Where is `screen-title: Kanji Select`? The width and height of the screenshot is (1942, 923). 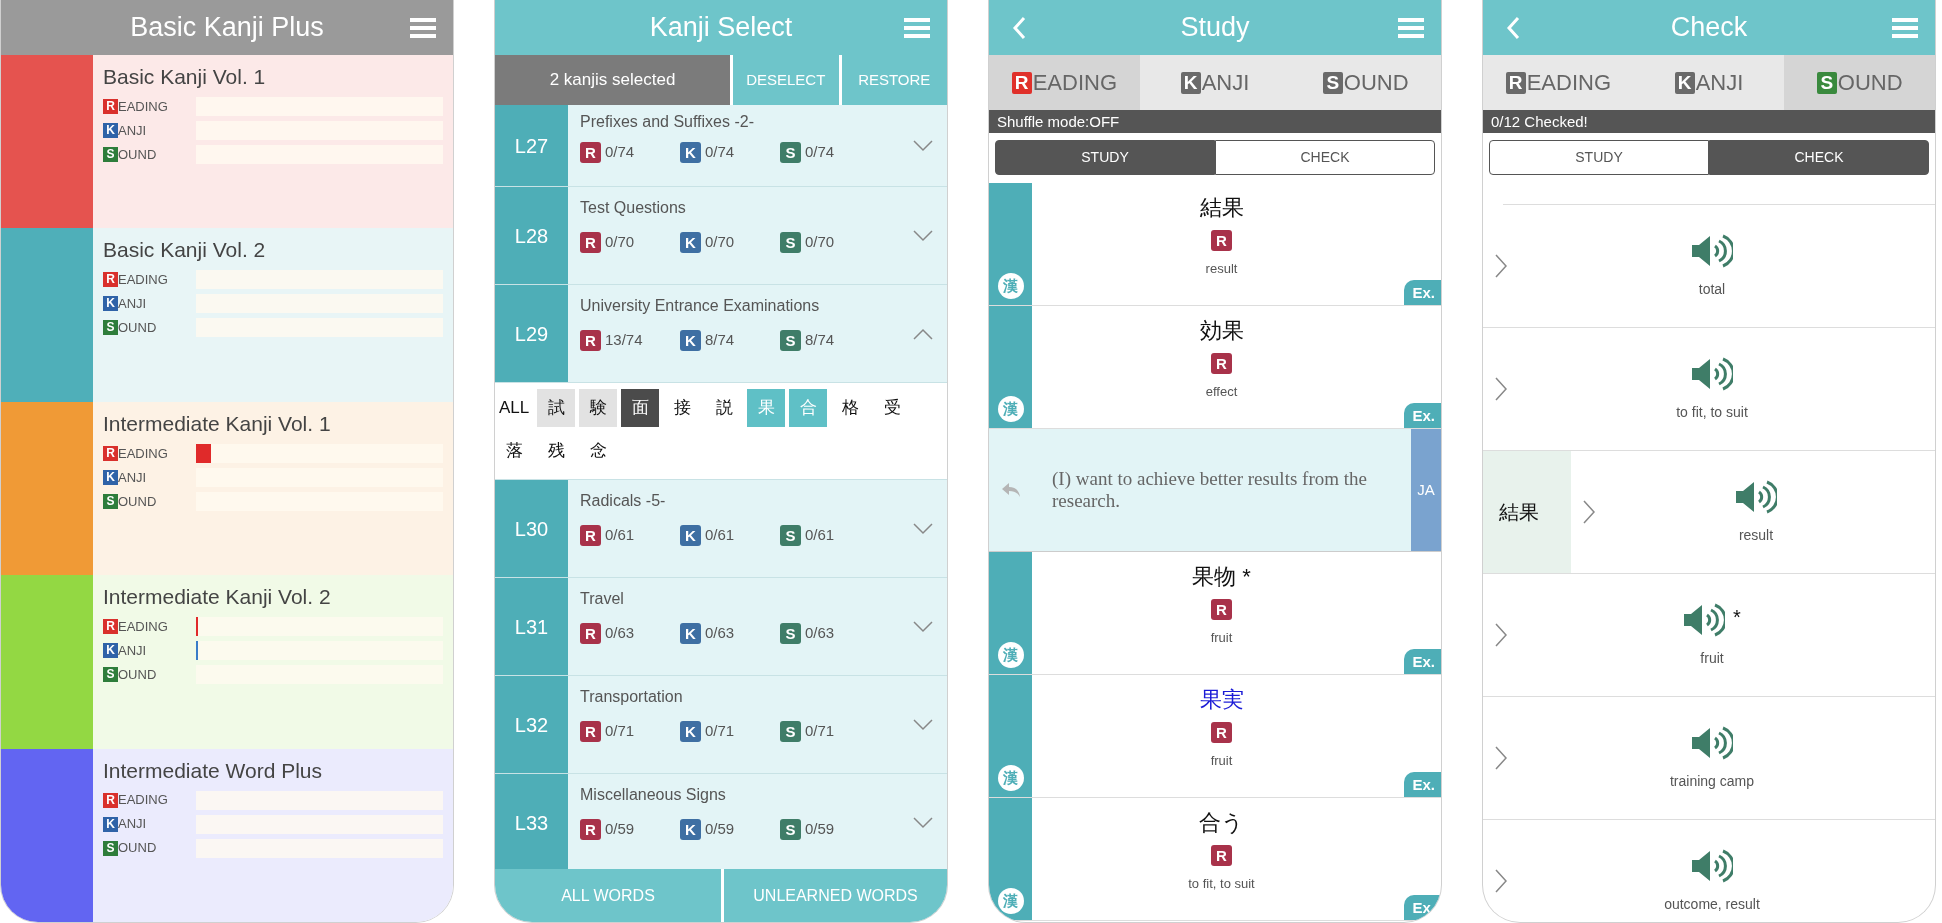 screen-title: Kanji Select is located at coordinates (721, 28).